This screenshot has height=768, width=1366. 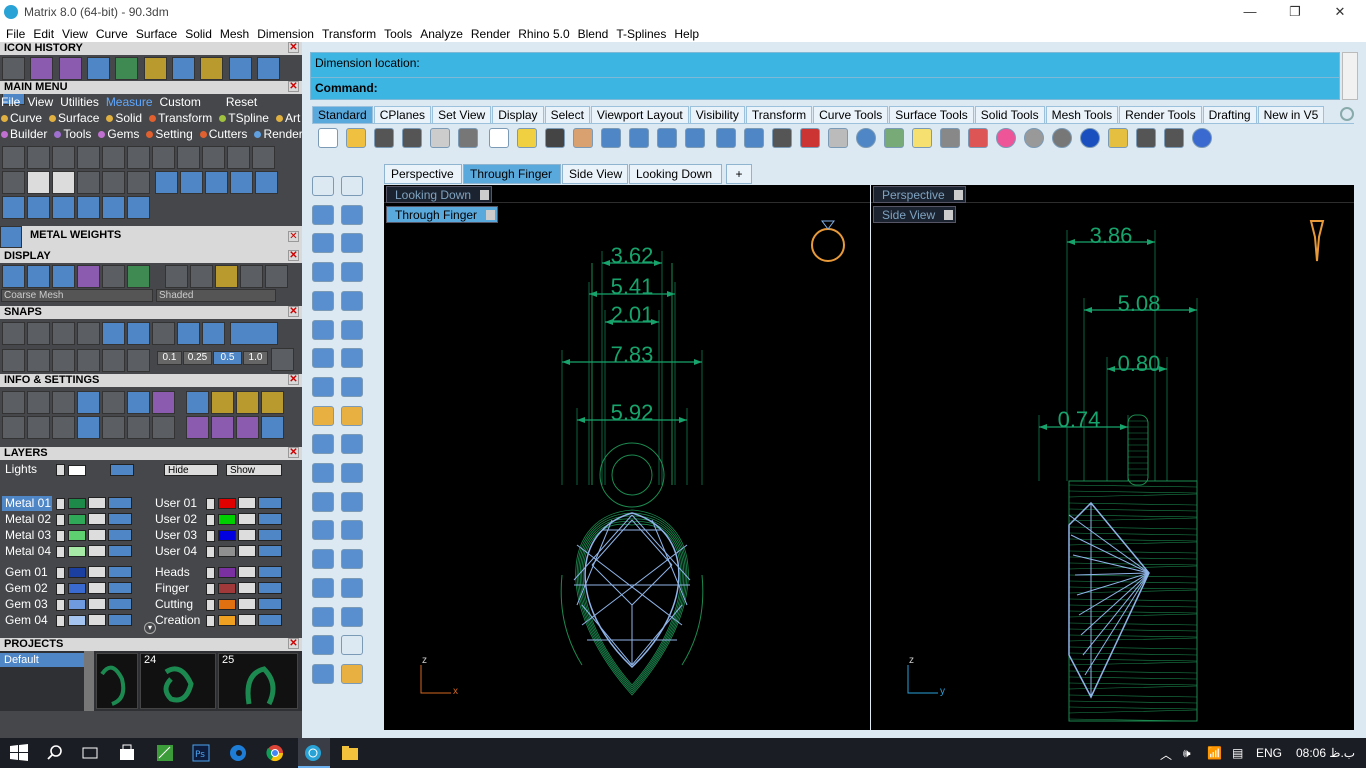 I want to click on snap-point-icon, so click(x=63, y=333).